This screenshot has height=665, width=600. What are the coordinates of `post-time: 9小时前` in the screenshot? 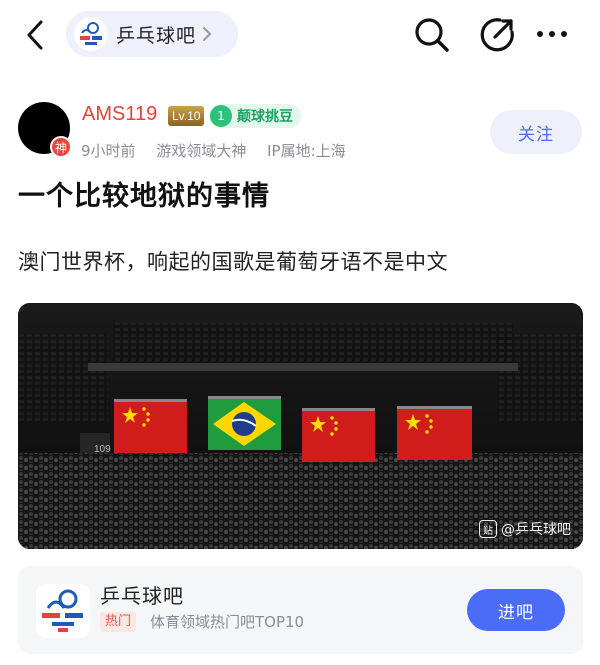 It's located at (108, 151).